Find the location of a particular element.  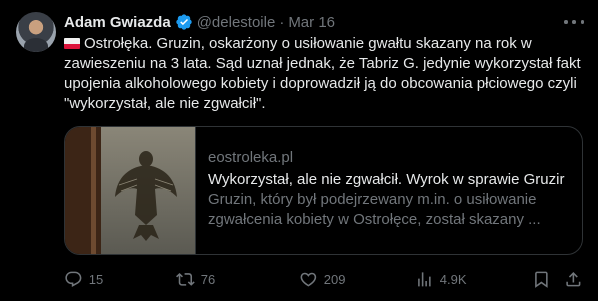

action-bar: 15 76 209 4.9K is located at coordinates (324, 279).